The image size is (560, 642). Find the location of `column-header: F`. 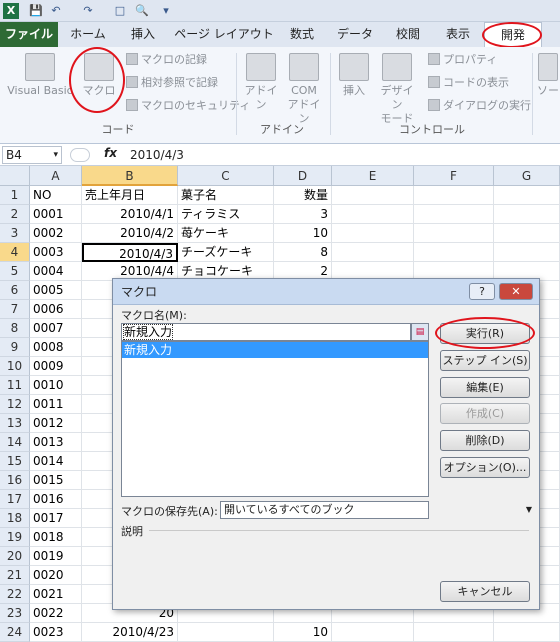

column-header: F is located at coordinates (454, 176).